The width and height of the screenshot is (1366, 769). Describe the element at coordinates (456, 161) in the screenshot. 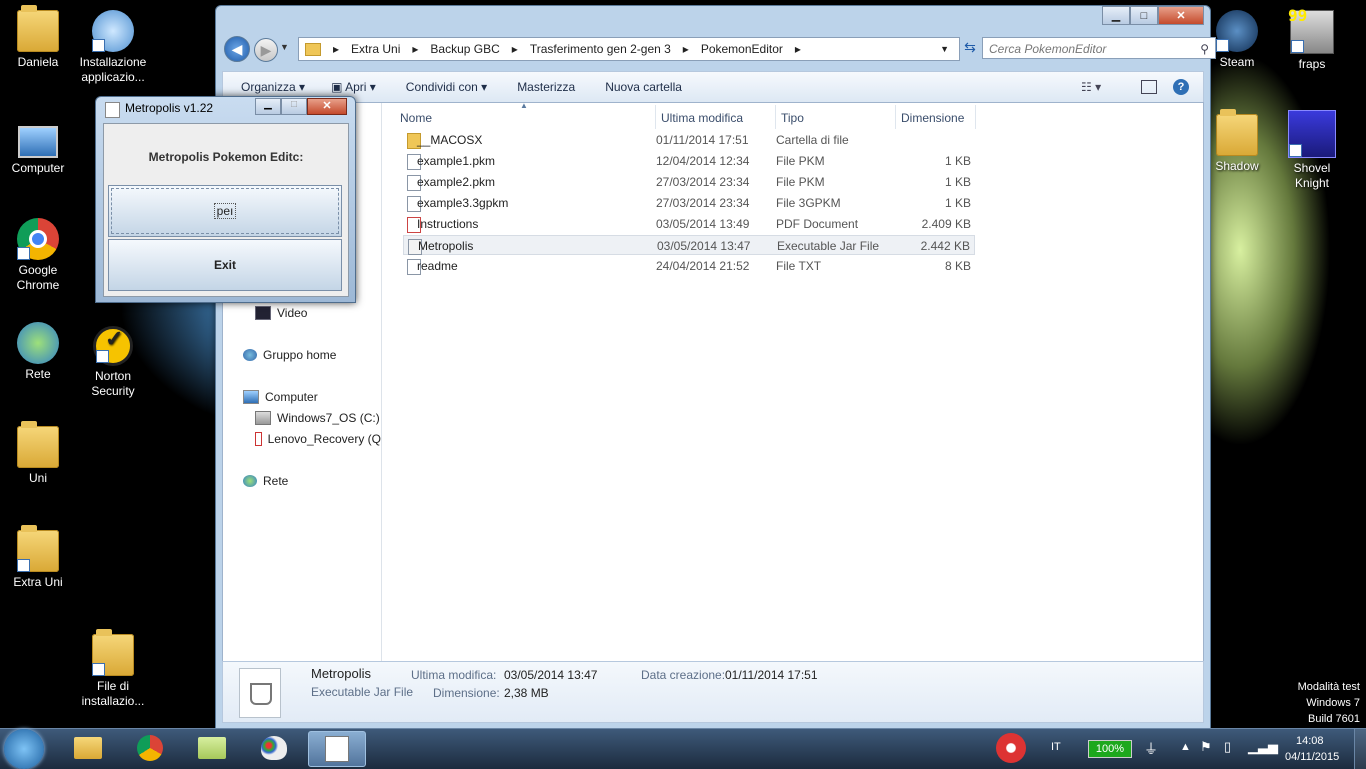

I see `file-name: example1.pkm` at that location.